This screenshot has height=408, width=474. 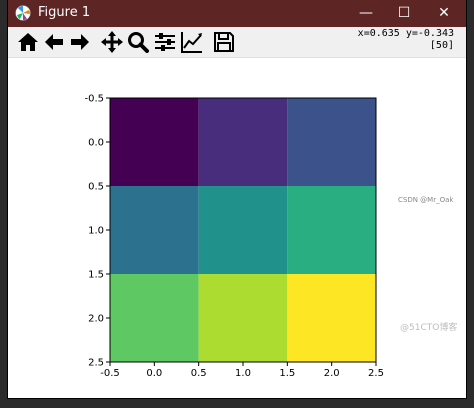 What do you see at coordinates (154, 373) in the screenshot?
I see `x-tick-label: 0.0` at bounding box center [154, 373].